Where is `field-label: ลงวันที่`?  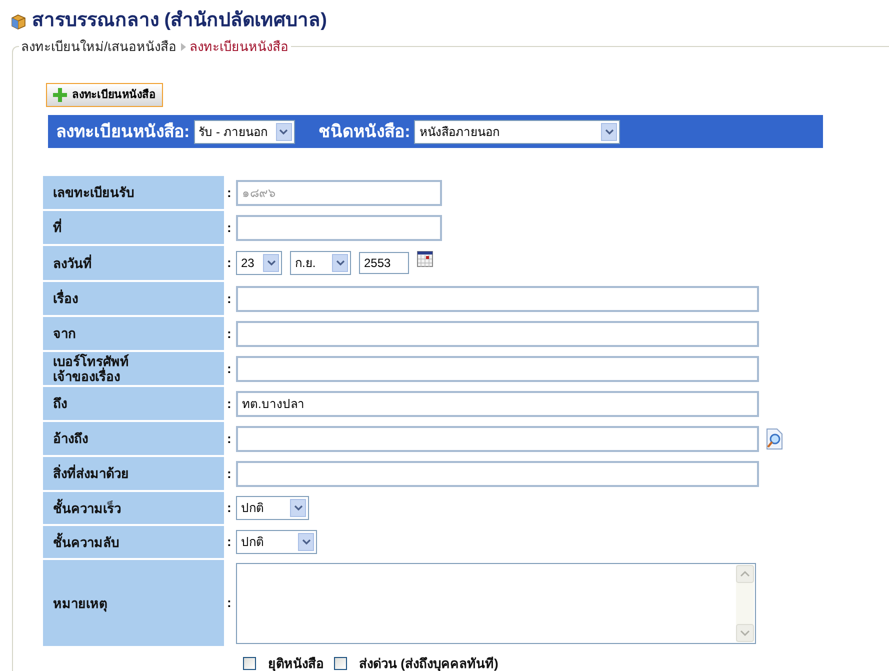
field-label: ลงวันที่ is located at coordinates (133, 263).